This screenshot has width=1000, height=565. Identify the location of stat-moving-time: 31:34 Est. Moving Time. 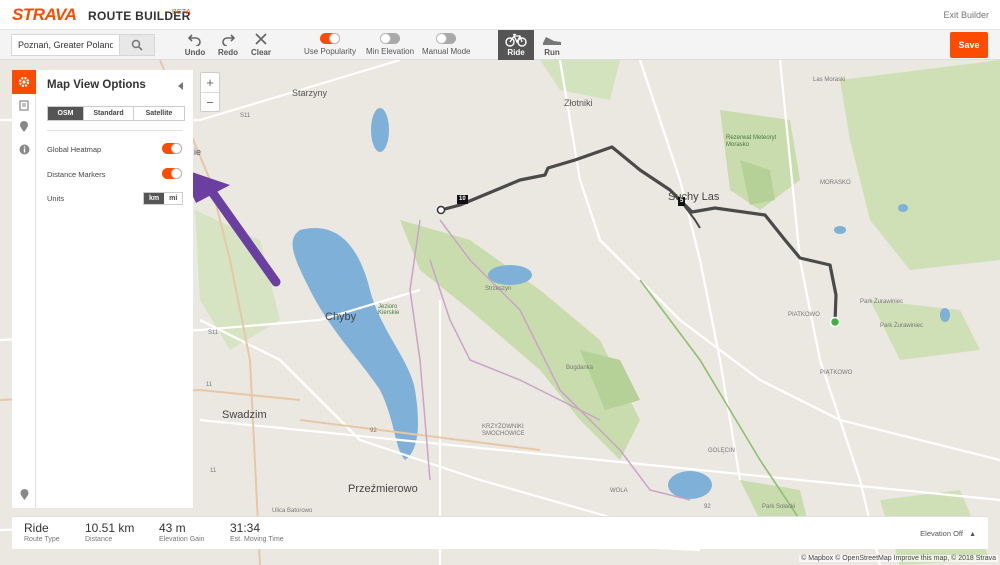
(257, 532).